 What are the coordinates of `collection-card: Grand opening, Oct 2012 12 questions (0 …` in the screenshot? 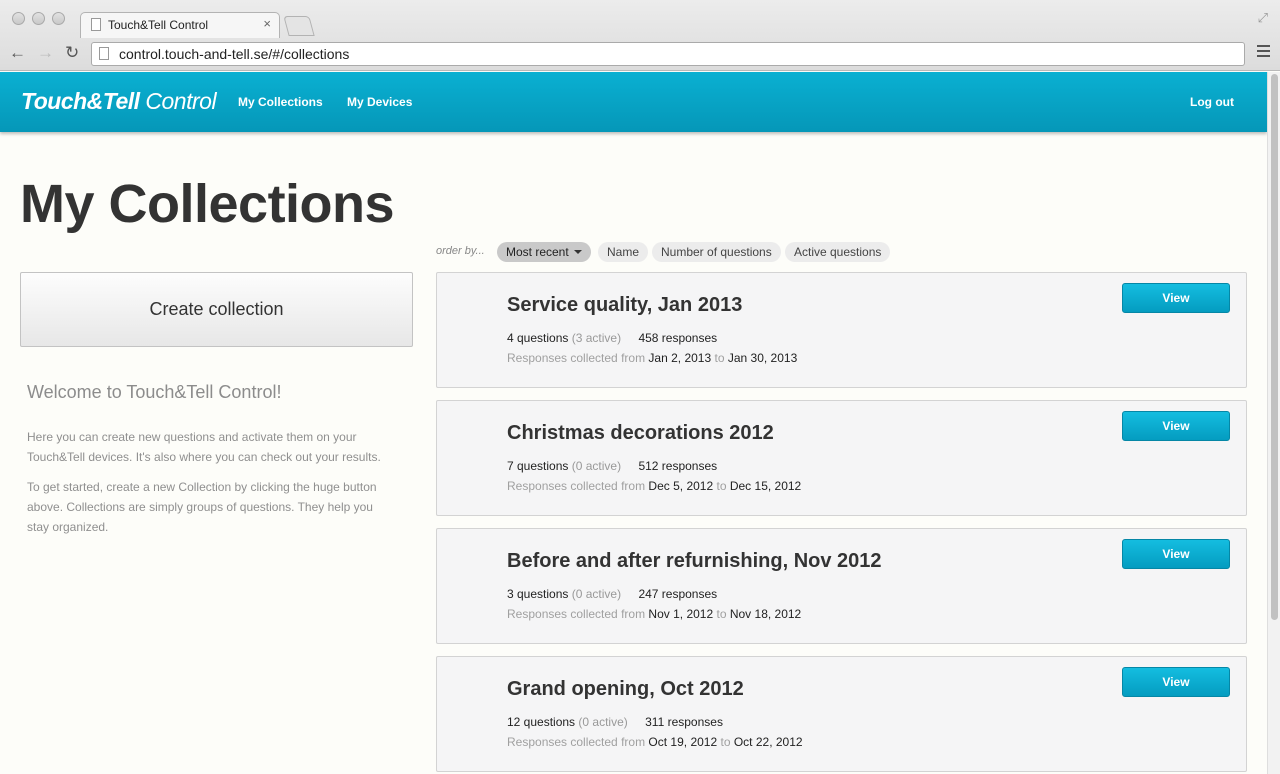 It's located at (841, 714).